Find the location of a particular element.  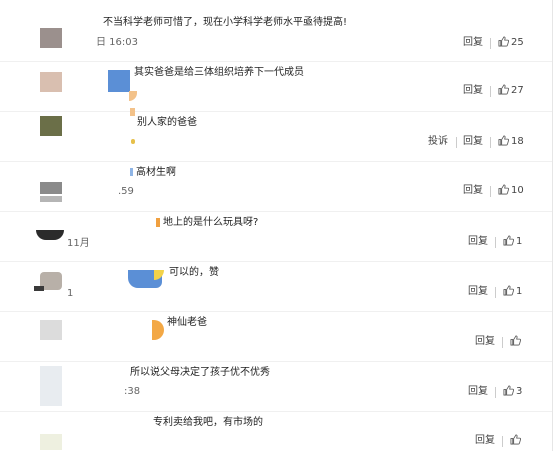

comment-time: .59 is located at coordinates (126, 191).